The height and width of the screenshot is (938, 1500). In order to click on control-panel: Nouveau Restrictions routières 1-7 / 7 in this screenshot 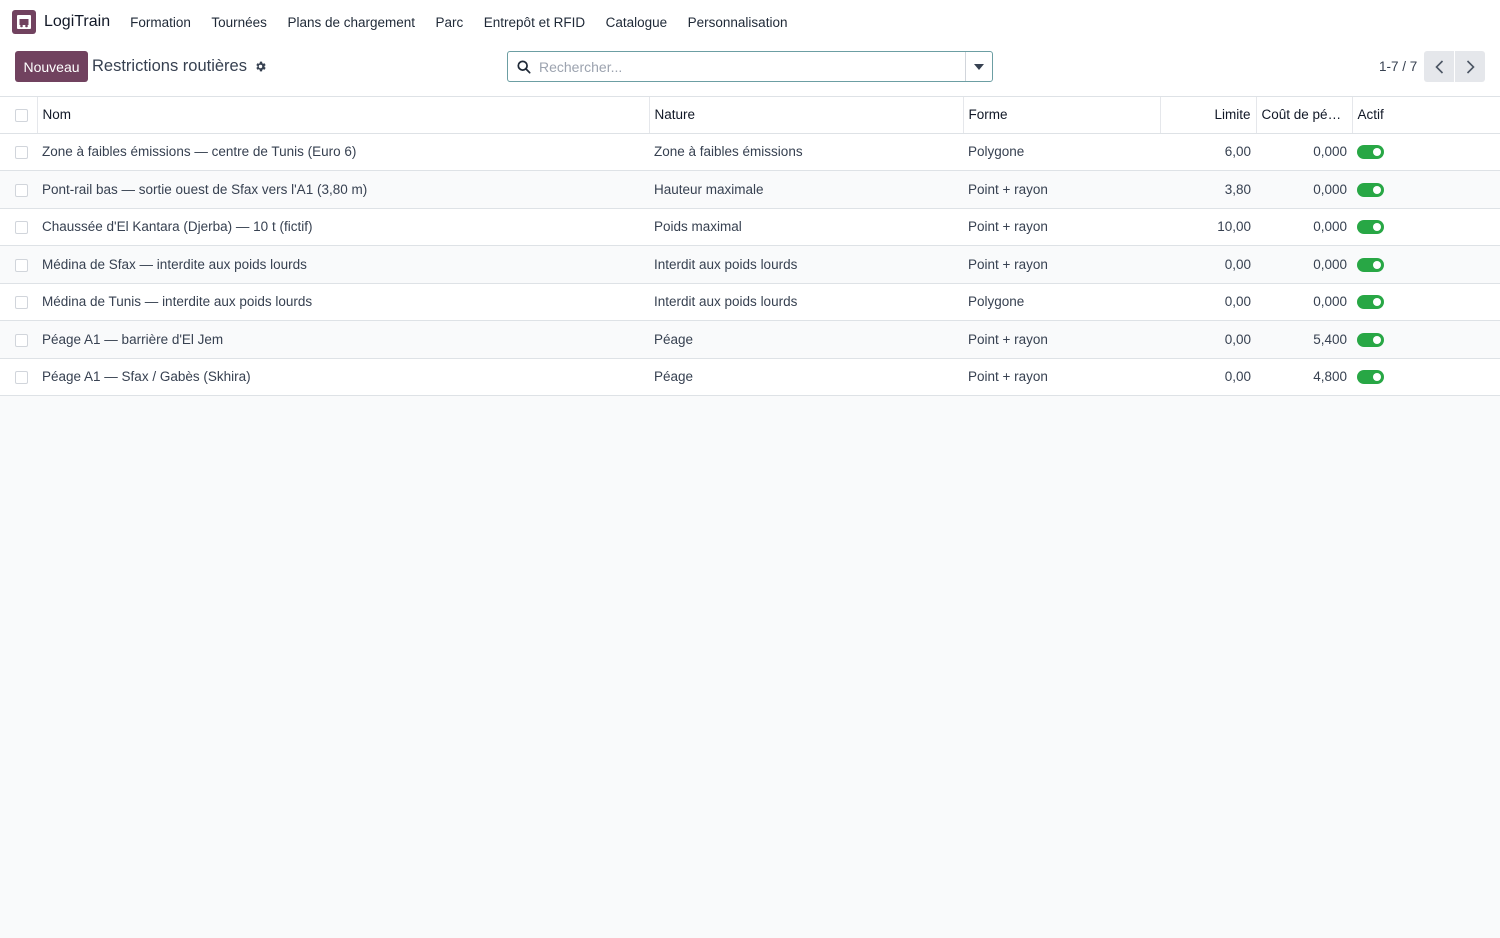, I will do `click(750, 70)`.